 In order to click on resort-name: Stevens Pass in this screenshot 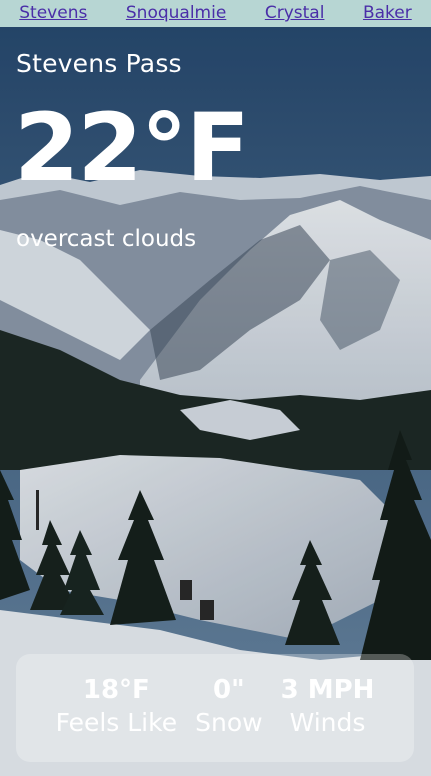, I will do `click(99, 63)`.